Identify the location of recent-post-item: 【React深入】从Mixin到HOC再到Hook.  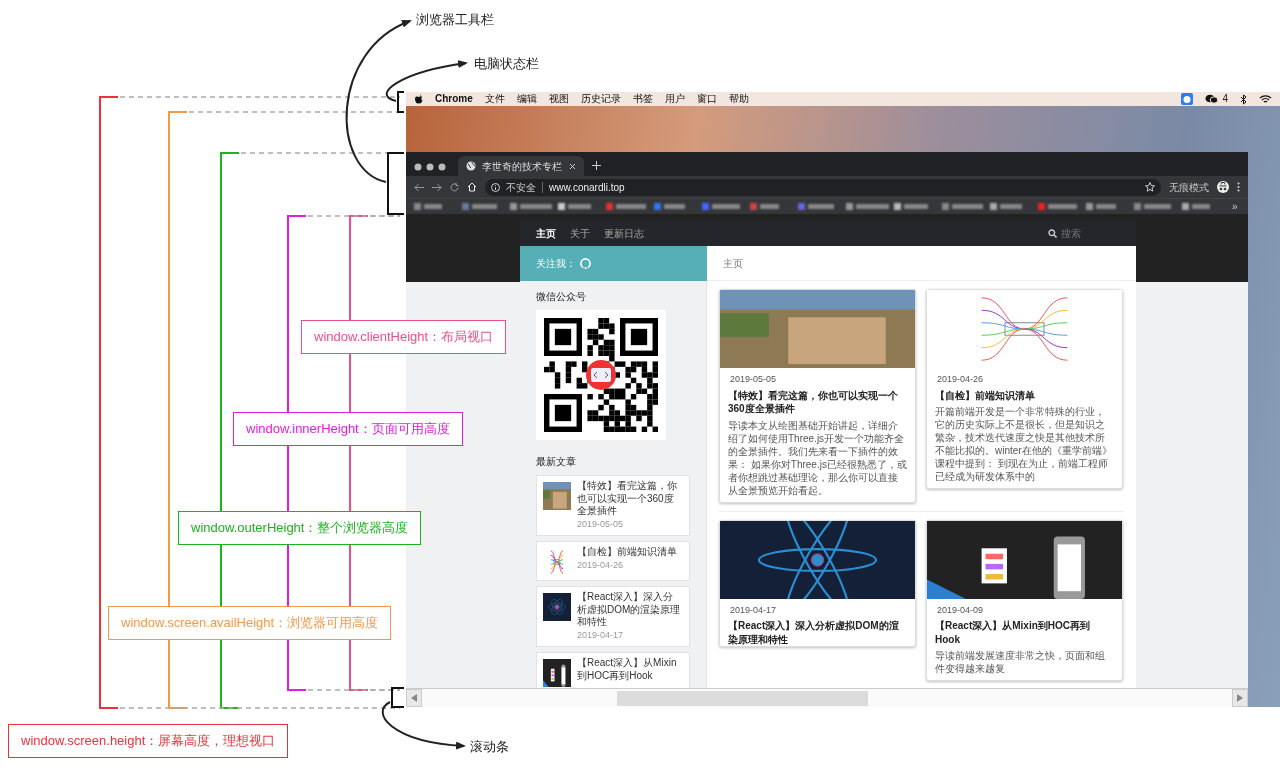
(613, 670).